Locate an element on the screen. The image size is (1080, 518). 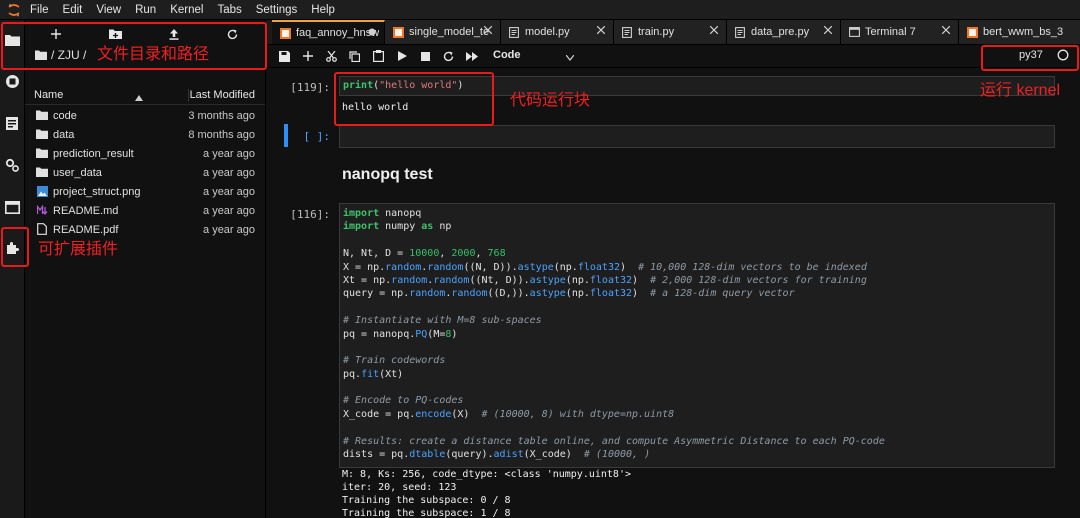
cell-prompt: [119]: is located at coordinates (310, 87).